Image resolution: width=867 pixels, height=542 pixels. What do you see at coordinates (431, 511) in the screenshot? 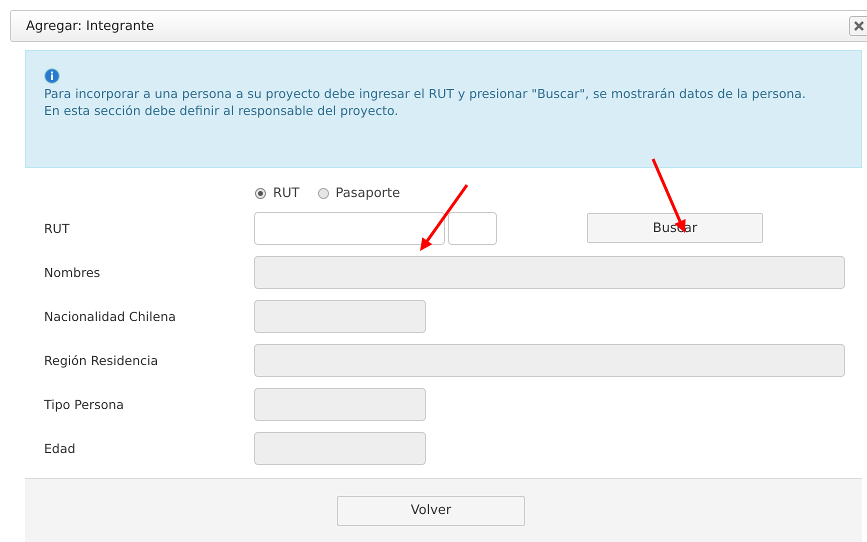
I see `back-button: Volver` at bounding box center [431, 511].